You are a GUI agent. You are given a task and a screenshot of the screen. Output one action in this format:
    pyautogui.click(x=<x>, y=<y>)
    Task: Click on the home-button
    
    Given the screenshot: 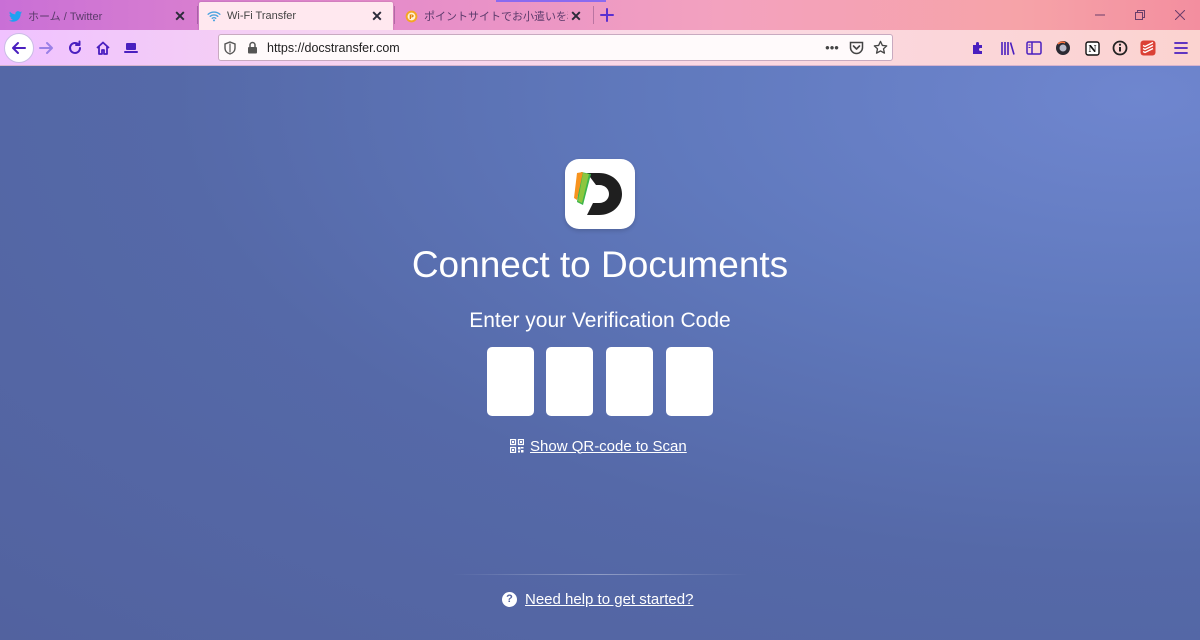 What is the action you would take?
    pyautogui.click(x=103, y=48)
    